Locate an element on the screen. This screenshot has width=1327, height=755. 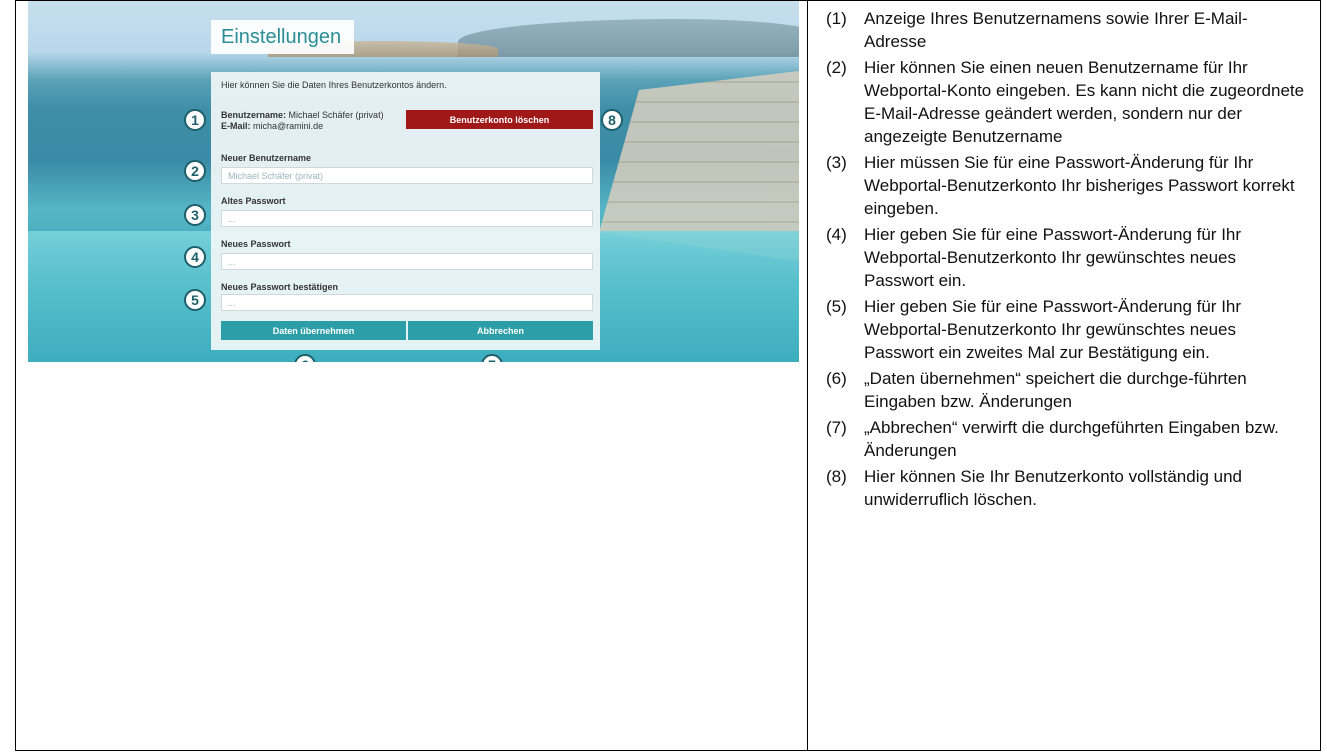
cancel-button: Abbrechen is located at coordinates (500, 330).